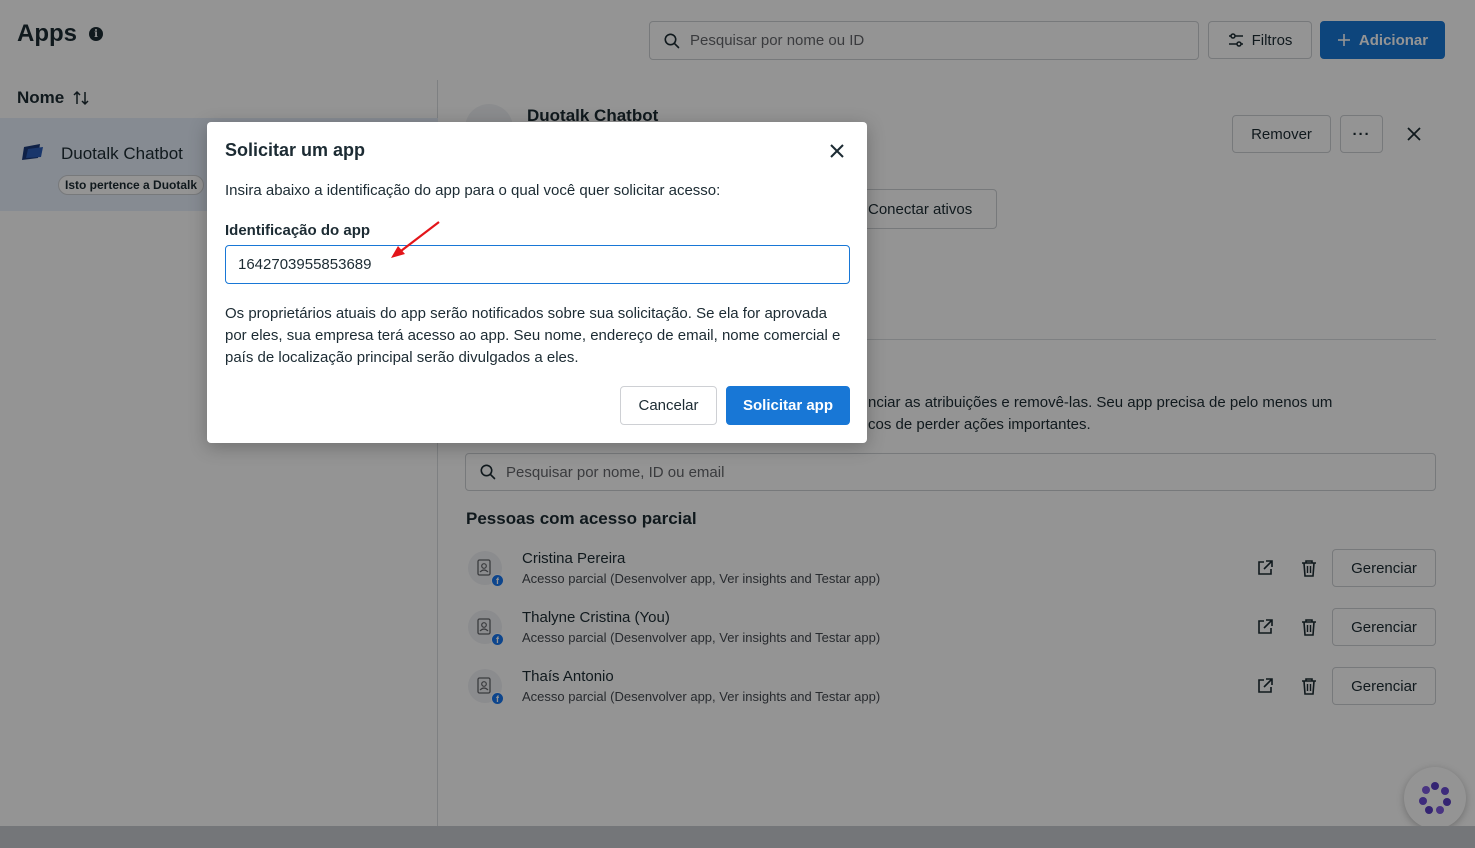 Image resolution: width=1475 pixels, height=848 pixels. What do you see at coordinates (668, 405) in the screenshot?
I see `cancel-button: Cancelar` at bounding box center [668, 405].